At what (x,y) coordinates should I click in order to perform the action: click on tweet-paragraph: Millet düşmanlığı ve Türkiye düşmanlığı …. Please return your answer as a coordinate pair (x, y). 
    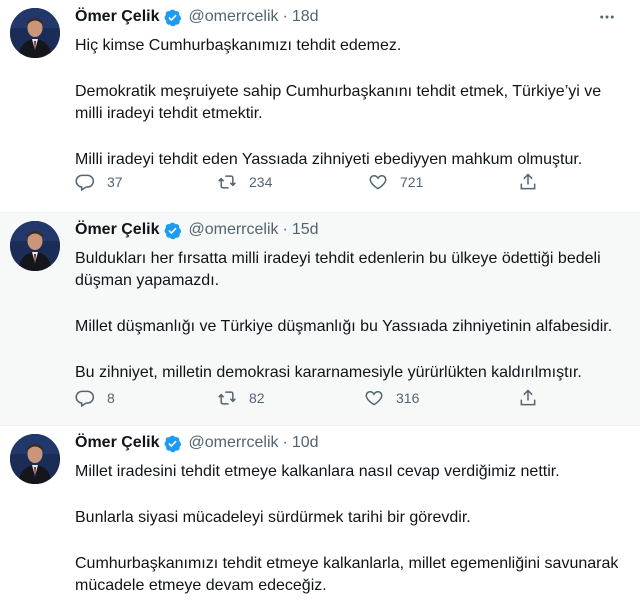
    Looking at the image, I should click on (344, 326).